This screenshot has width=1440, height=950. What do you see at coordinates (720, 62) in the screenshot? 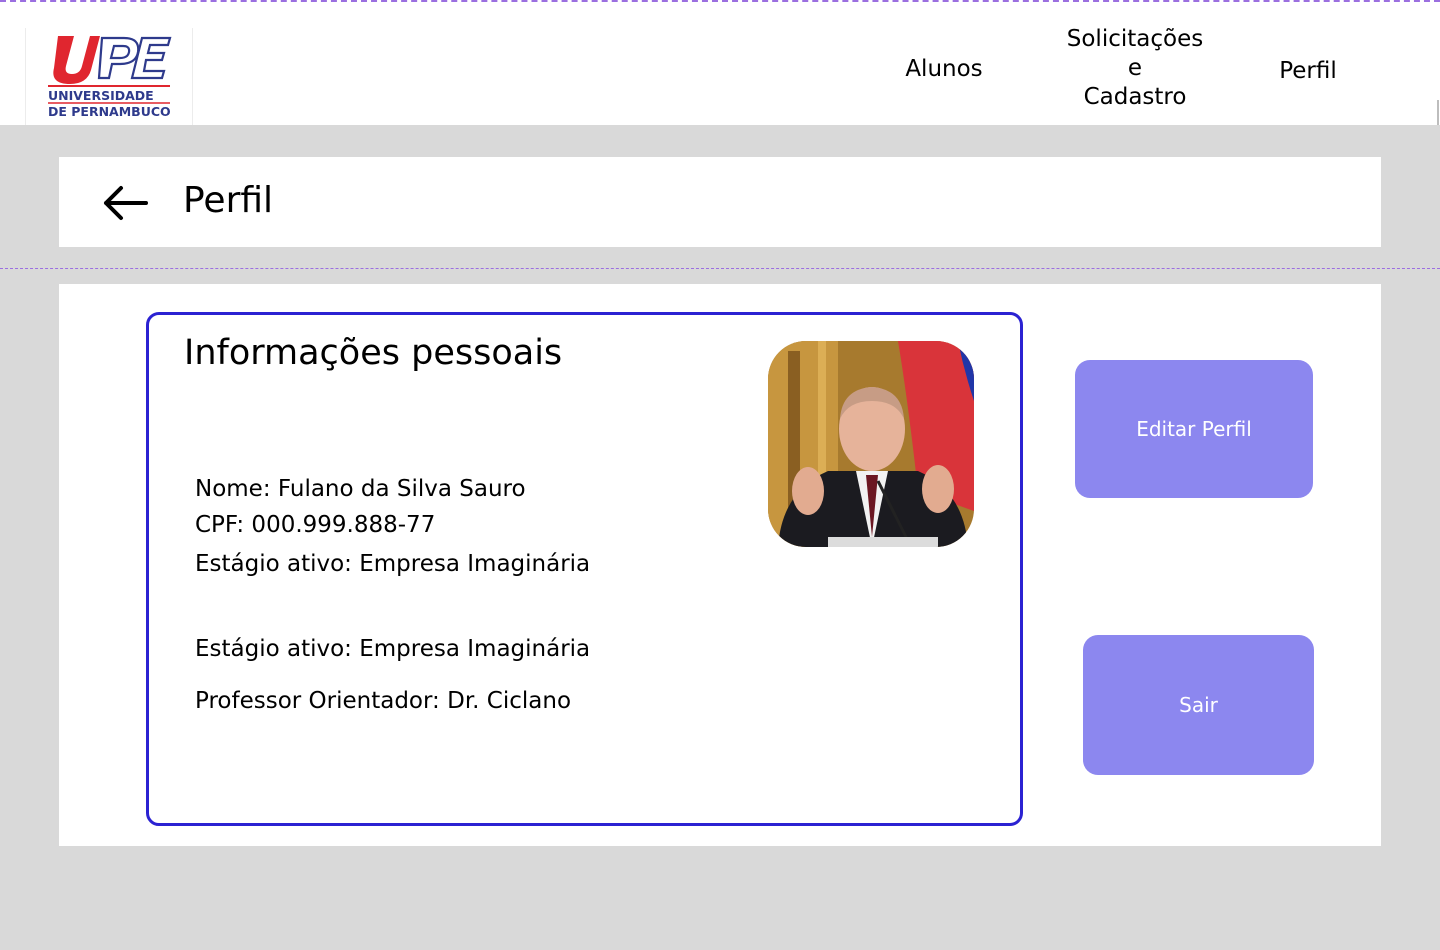
I see `top-navigation-bar` at bounding box center [720, 62].